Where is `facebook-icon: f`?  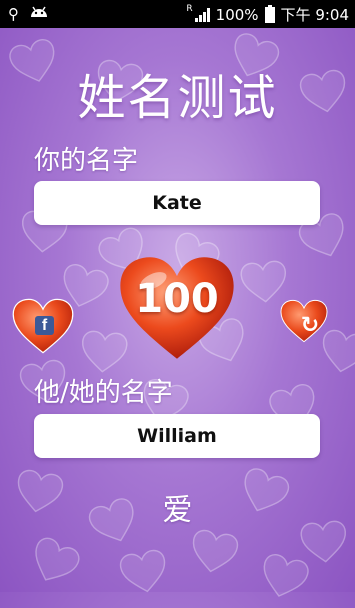 facebook-icon: f is located at coordinates (44, 325).